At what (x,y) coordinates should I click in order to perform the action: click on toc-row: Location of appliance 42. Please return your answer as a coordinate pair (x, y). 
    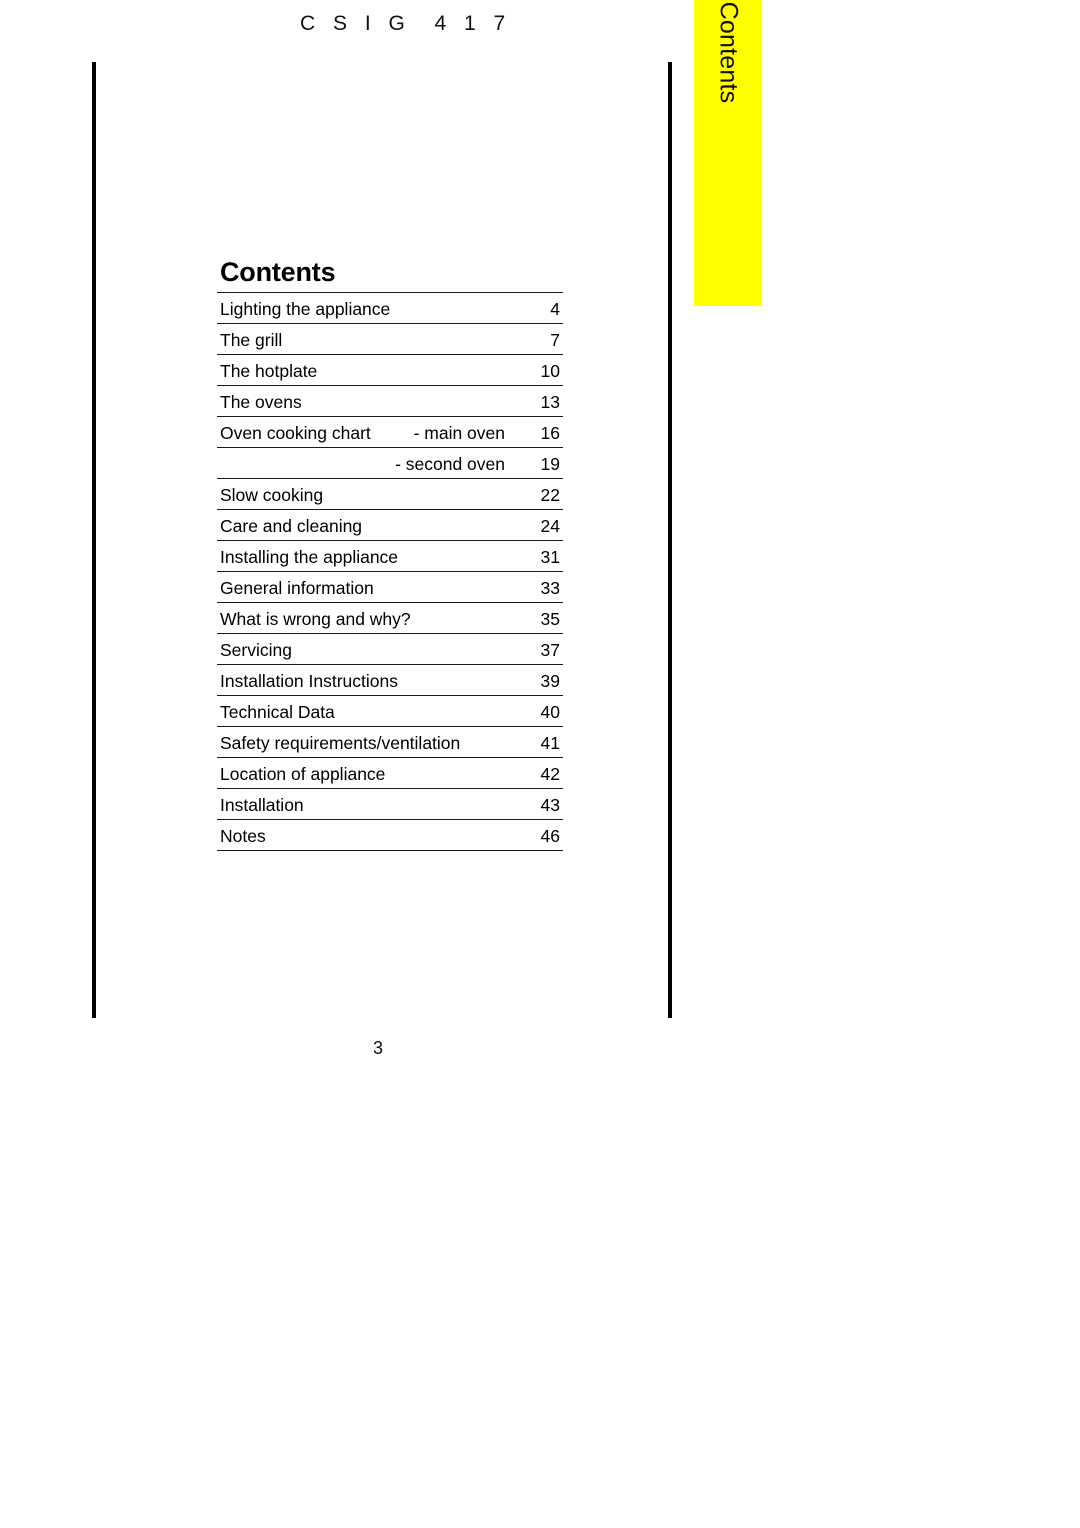
    Looking at the image, I should click on (390, 773).